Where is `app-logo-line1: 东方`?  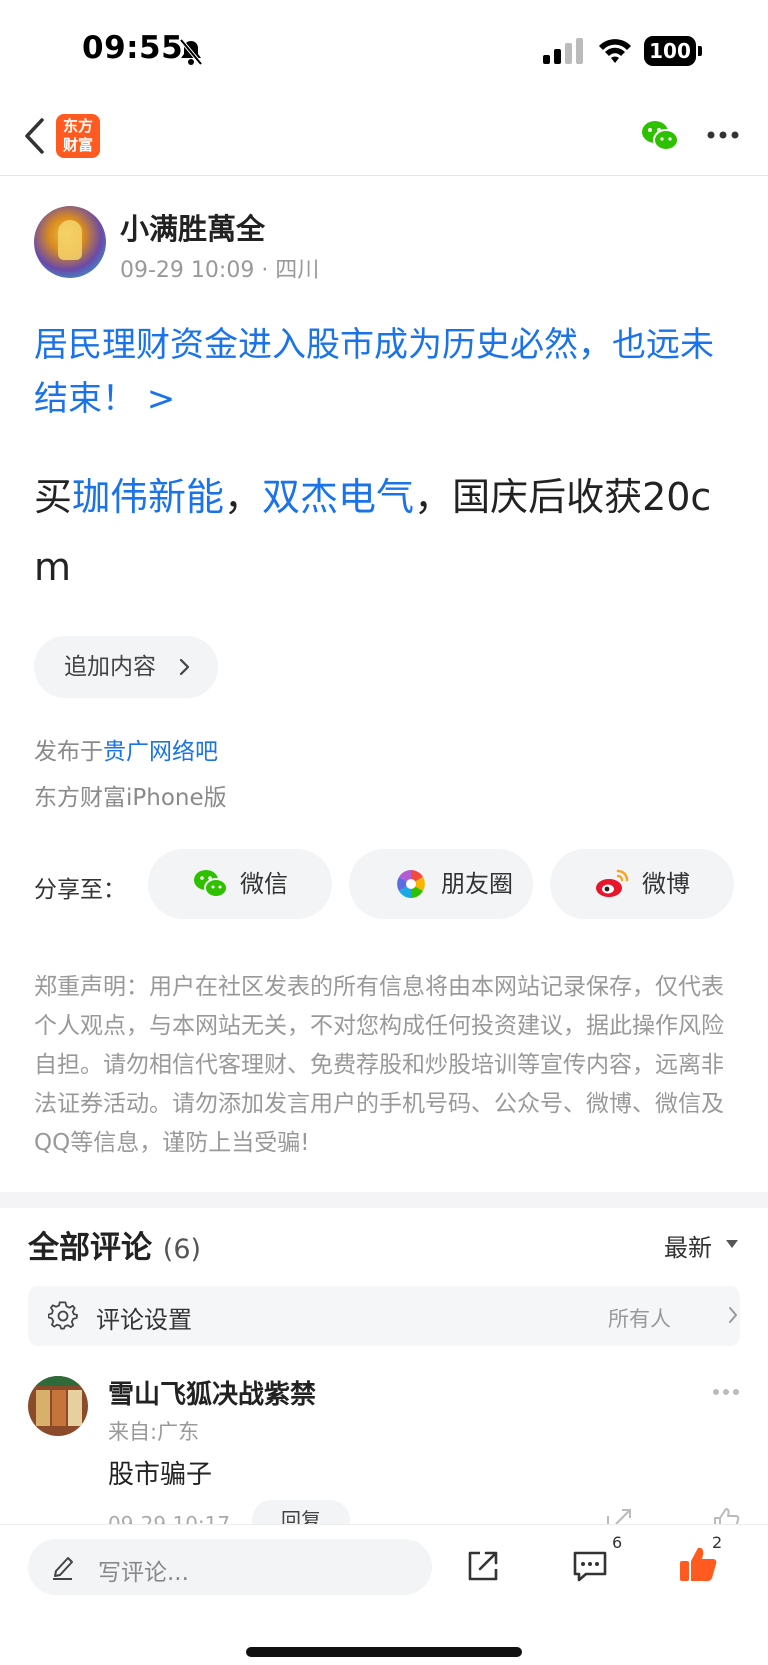
app-logo-line1: 东方 is located at coordinates (77, 126).